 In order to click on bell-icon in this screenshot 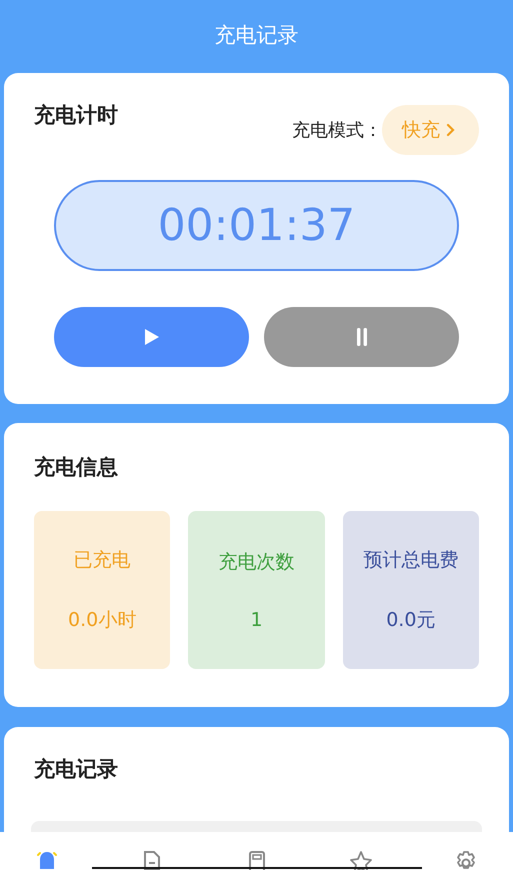, I will do `click(47, 860)`.